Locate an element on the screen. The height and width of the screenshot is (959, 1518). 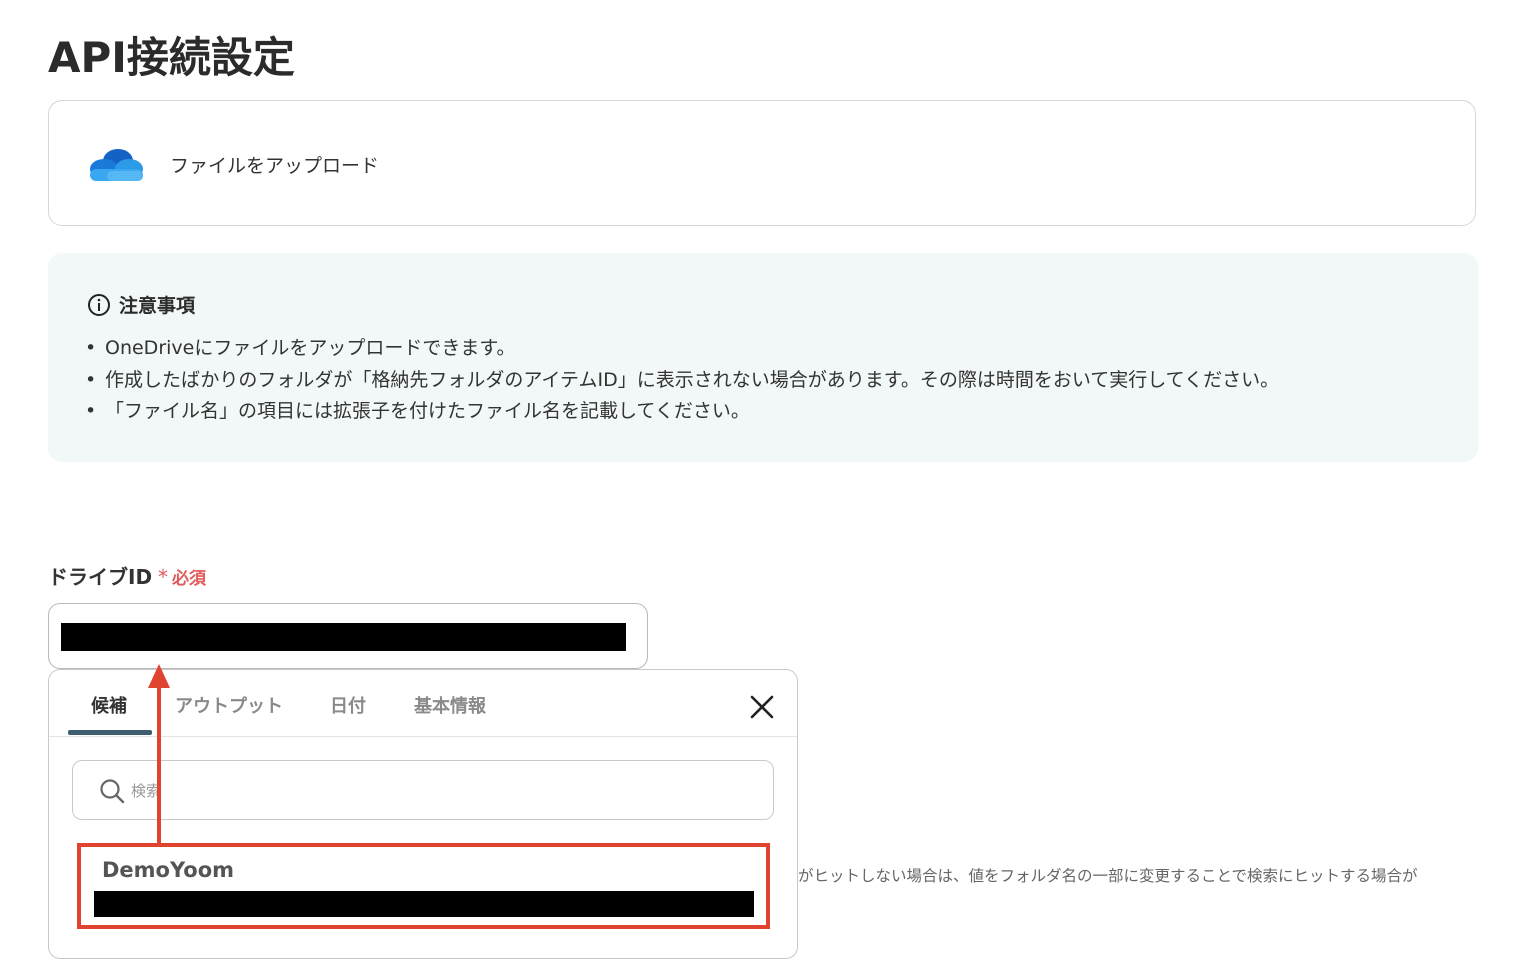
active-tab-indicator is located at coordinates (110, 732).